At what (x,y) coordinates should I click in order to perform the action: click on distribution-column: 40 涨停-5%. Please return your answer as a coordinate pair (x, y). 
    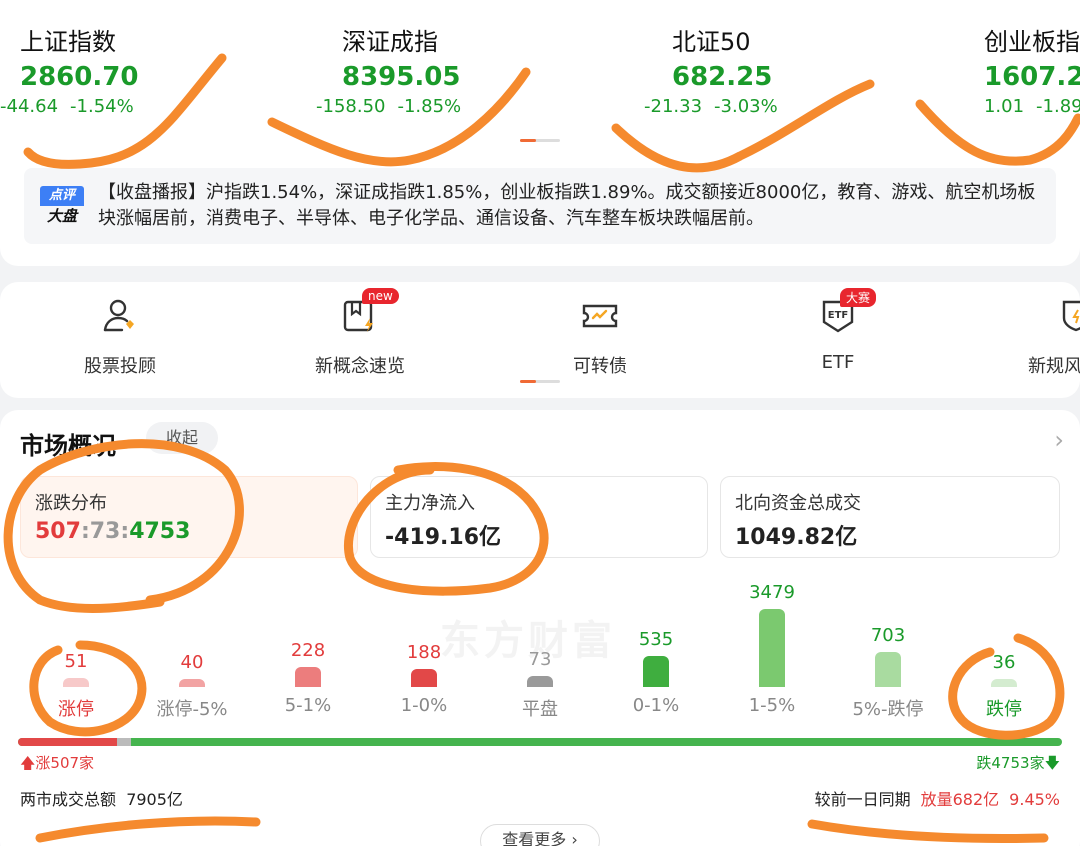
    Looking at the image, I should click on (192, 686).